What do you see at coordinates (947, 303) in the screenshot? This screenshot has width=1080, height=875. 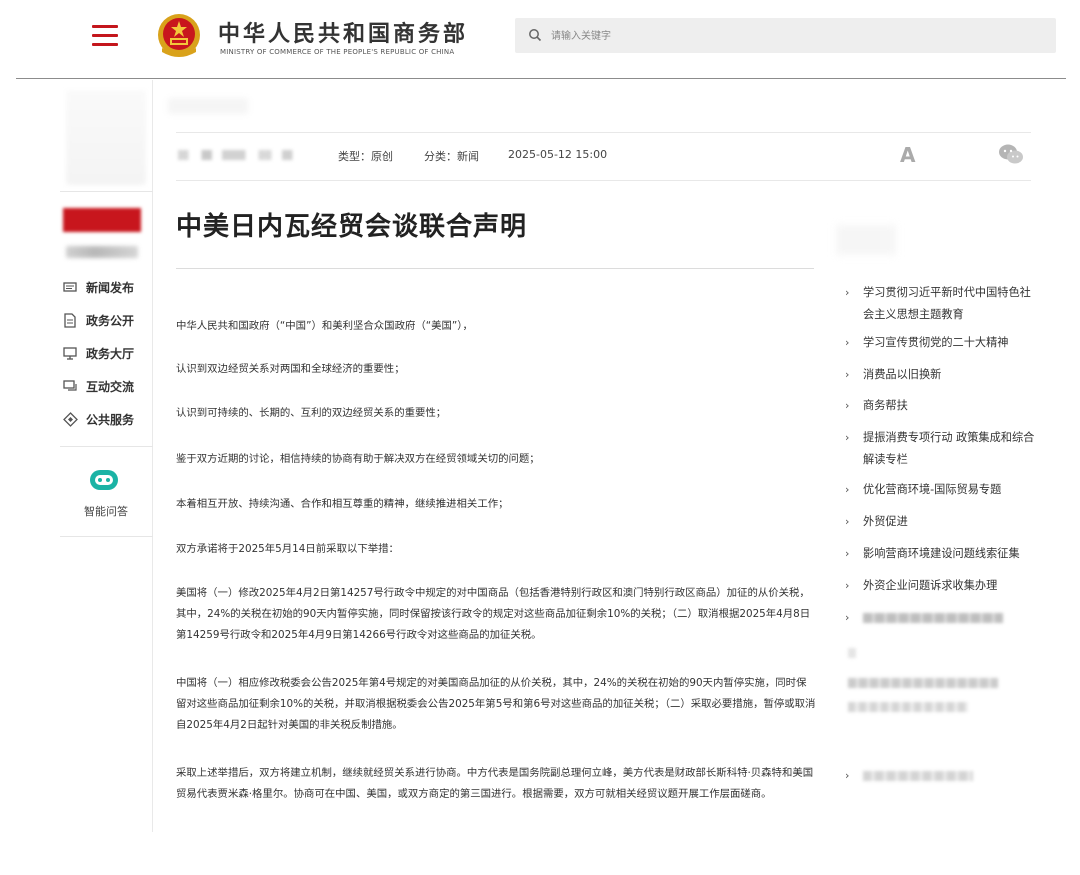 I see `sidebar-link-label: 学习贯彻习近平新时代中国特色社会主义思想主题教育` at bounding box center [947, 303].